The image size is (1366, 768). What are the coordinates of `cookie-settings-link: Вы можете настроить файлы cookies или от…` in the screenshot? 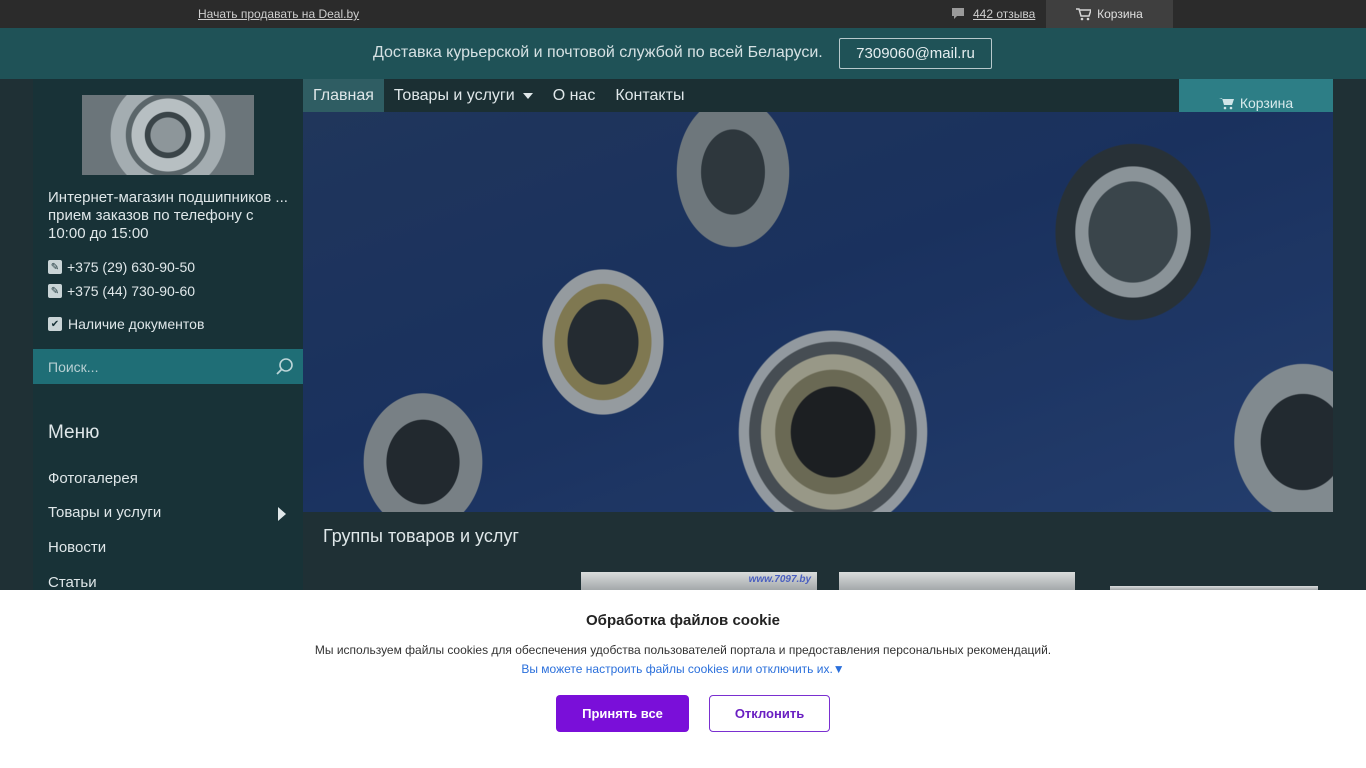 It's located at (683, 669).